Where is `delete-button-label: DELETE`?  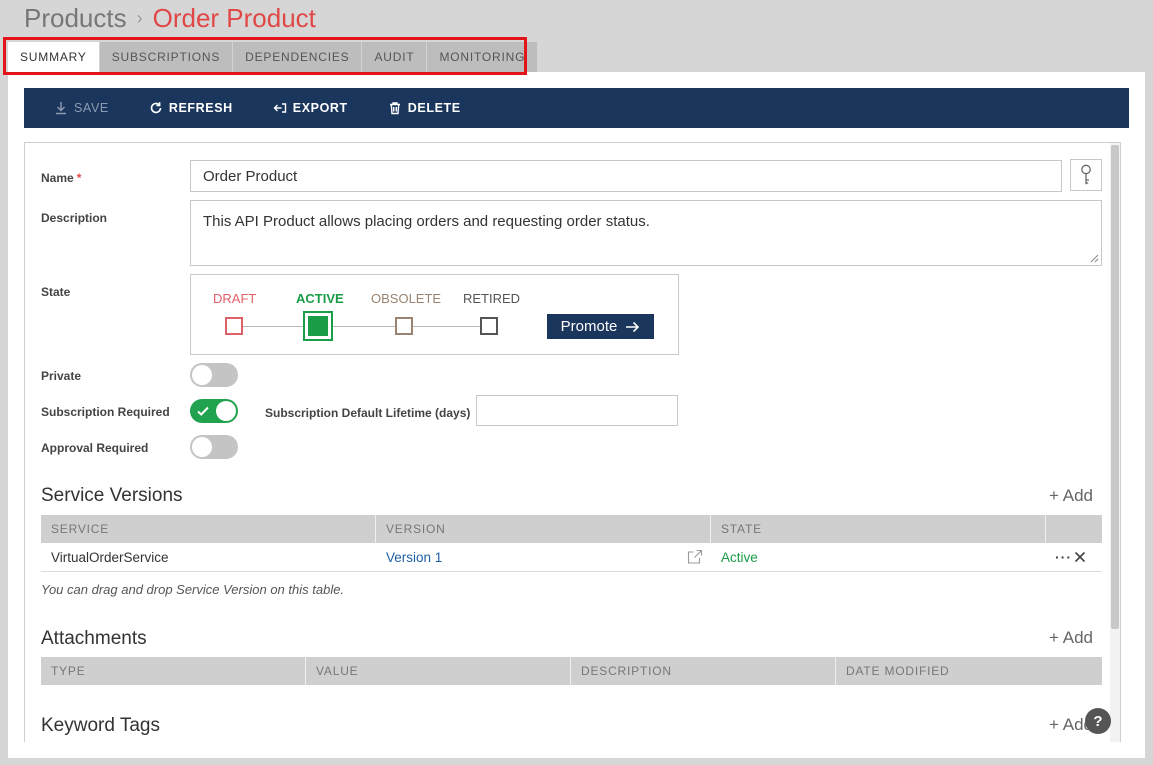
delete-button-label: DELETE is located at coordinates (434, 108).